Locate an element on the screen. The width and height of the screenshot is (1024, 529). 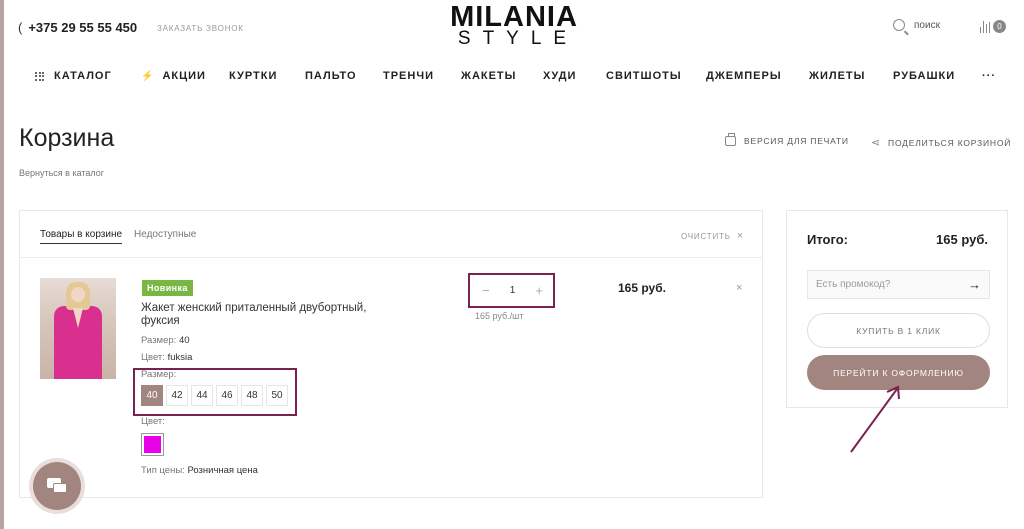
prop-label: Размер: is located at coordinates (159, 340).